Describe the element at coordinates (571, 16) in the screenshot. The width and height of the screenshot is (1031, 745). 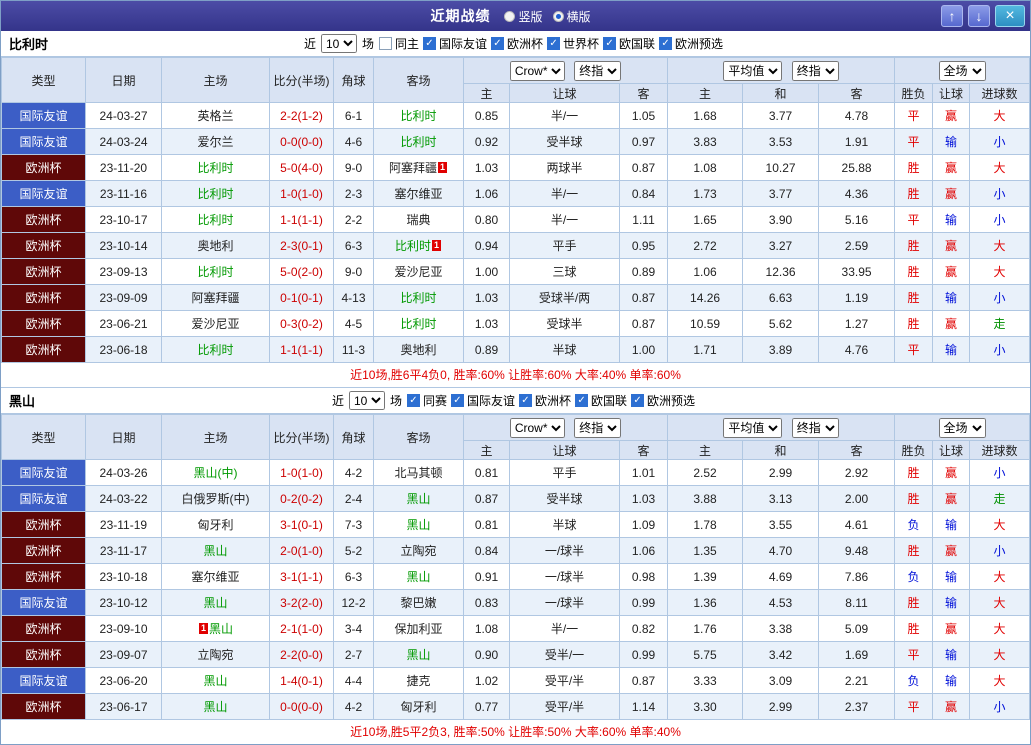
I see `filter-radio-横版: 横版` at that location.